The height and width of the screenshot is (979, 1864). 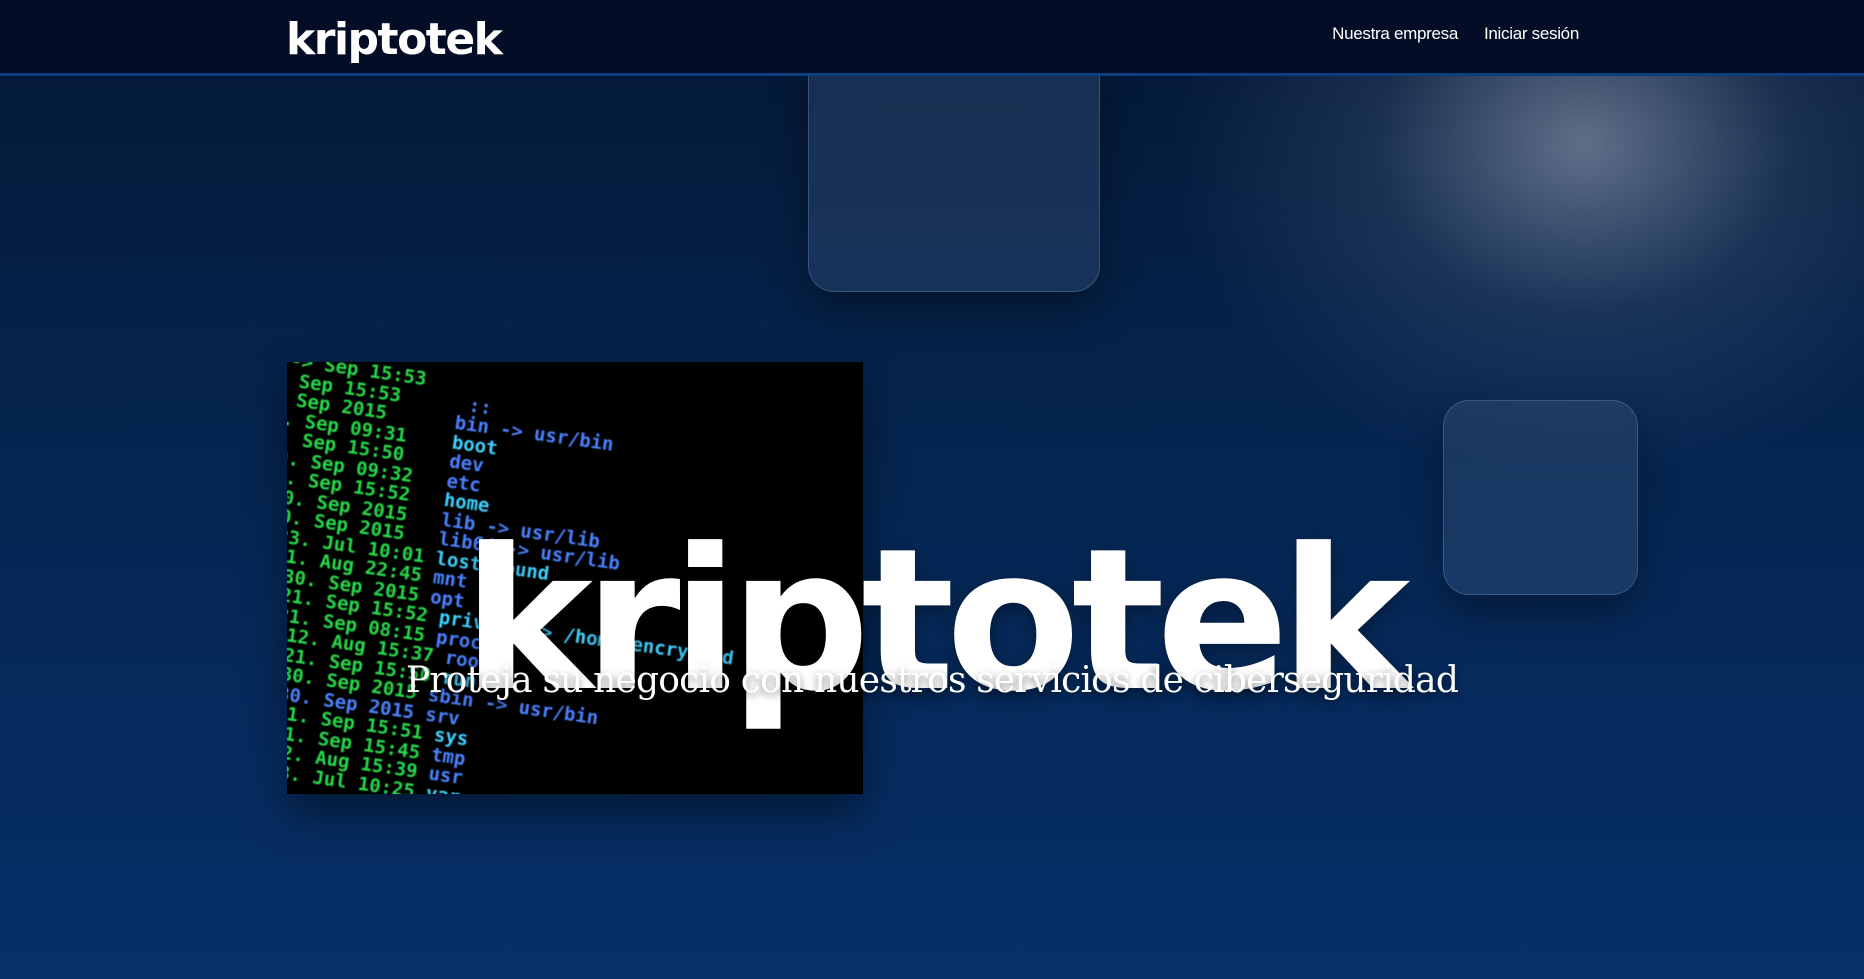 I want to click on main-nav: Nuestra empresa Iniciar sesión, so click(x=1455, y=34).